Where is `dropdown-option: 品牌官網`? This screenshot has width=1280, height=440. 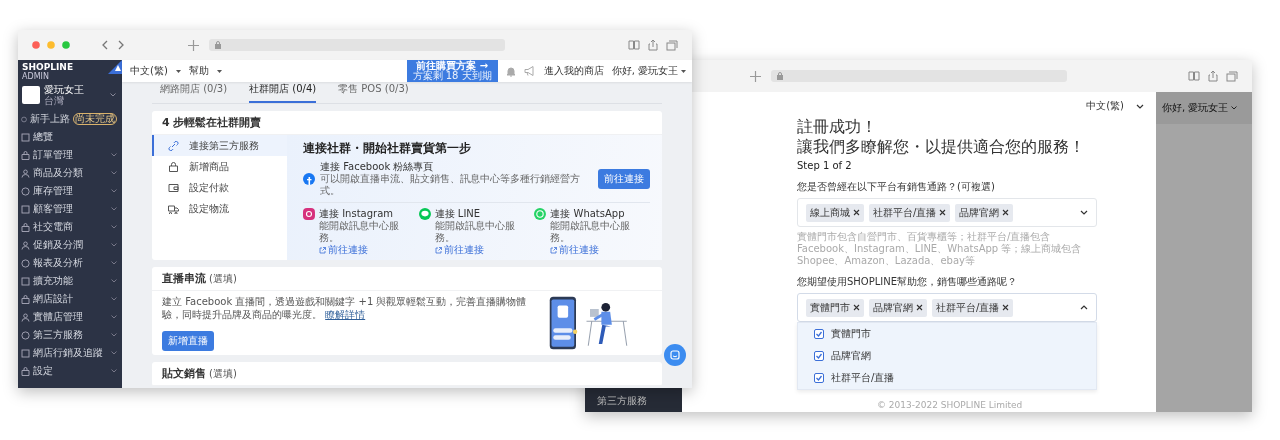
dropdown-option: 品牌官網 is located at coordinates (947, 356).